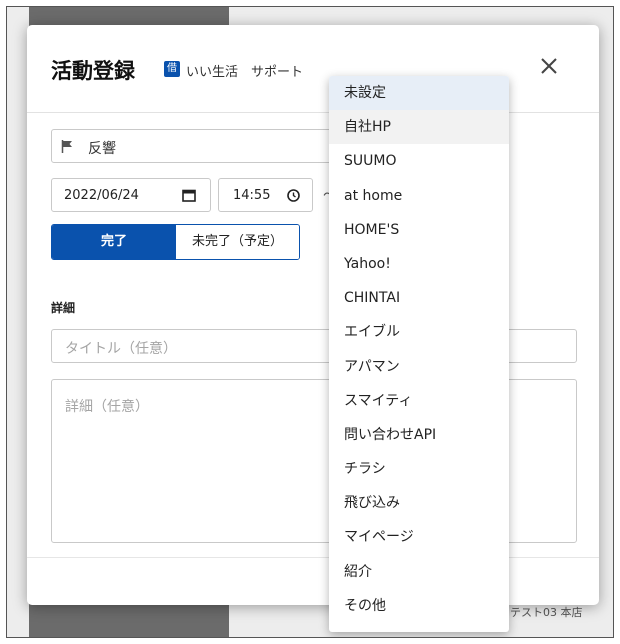  I want to click on detail-heading: 詳細, so click(63, 308).